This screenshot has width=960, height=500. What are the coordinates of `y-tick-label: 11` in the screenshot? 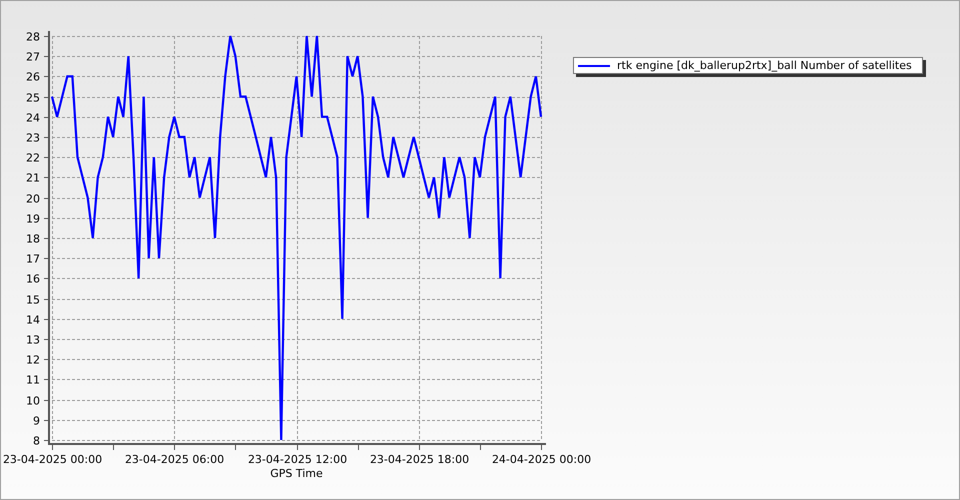 It's located at (33, 380).